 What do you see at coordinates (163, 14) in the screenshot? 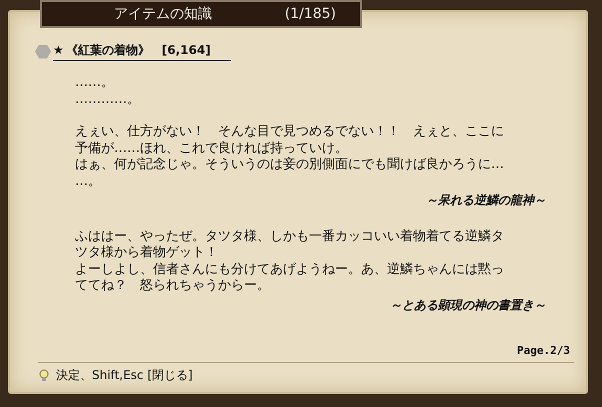
I see `window-title: アイテムの知識` at bounding box center [163, 14].